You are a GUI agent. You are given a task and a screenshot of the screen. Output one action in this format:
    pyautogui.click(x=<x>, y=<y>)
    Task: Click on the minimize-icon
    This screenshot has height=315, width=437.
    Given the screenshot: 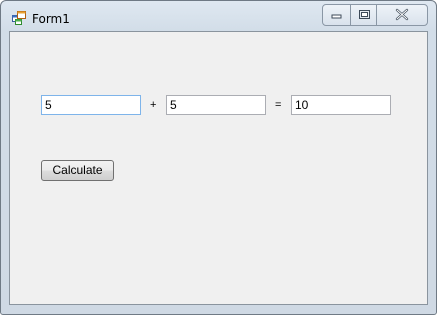 What is the action you would take?
    pyautogui.click(x=336, y=16)
    